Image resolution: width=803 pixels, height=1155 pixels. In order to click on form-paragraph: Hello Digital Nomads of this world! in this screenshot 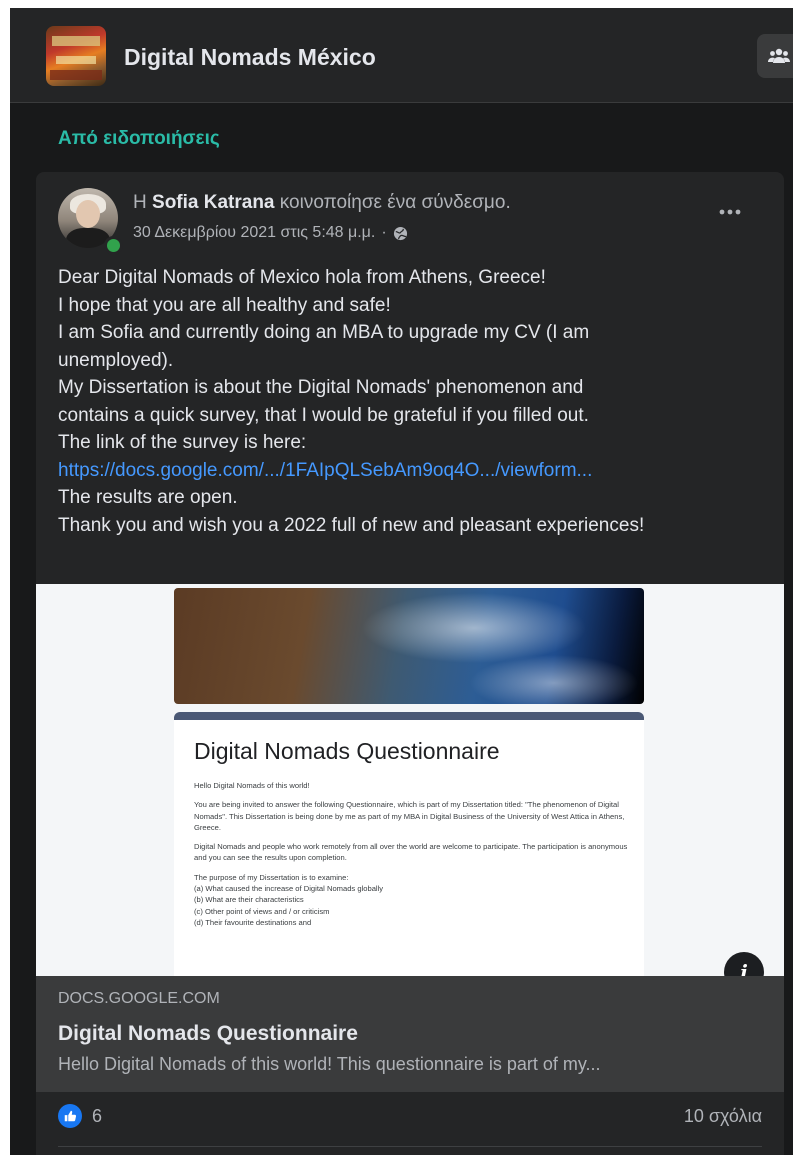, I will do `click(252, 785)`.